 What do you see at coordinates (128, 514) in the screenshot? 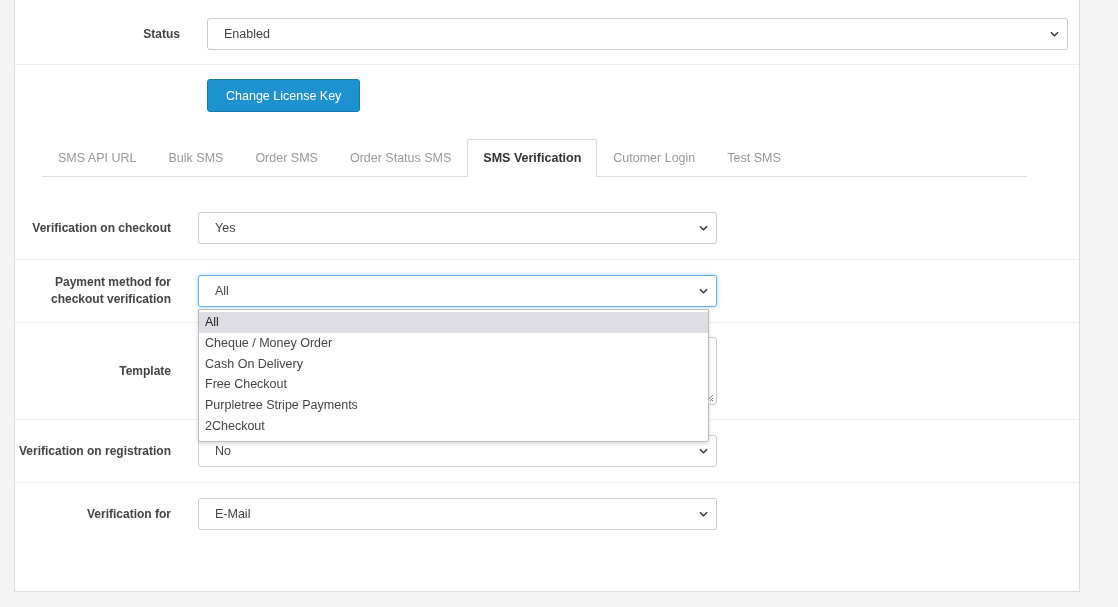
I see `field-label: Verification for` at bounding box center [128, 514].